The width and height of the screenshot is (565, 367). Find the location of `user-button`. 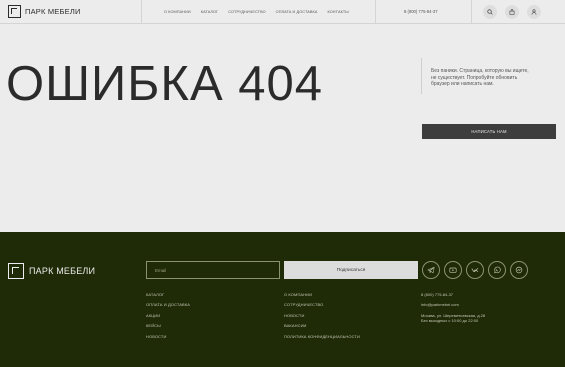

user-button is located at coordinates (534, 12).